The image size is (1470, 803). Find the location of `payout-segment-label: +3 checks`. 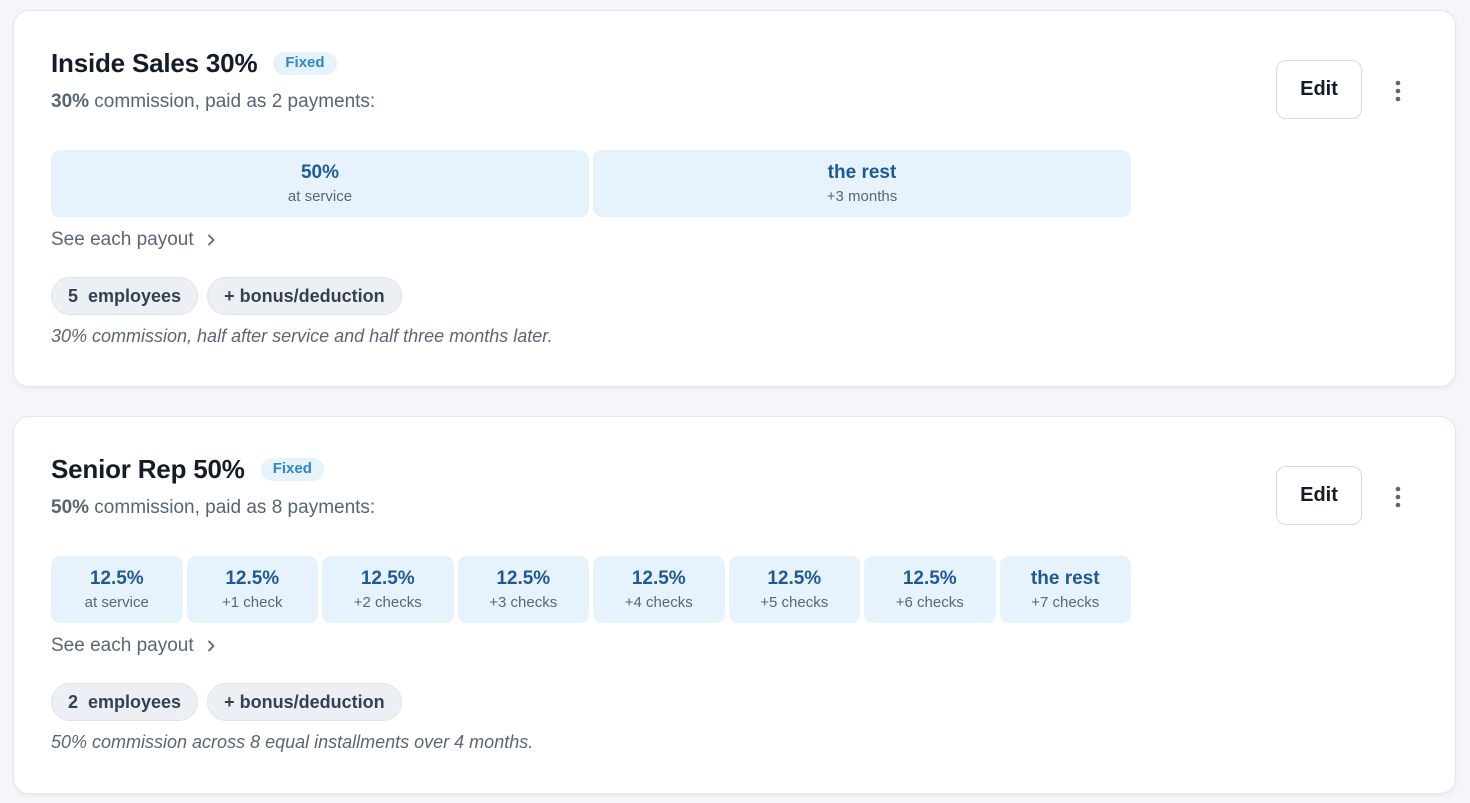

payout-segment-label: +3 checks is located at coordinates (523, 602).